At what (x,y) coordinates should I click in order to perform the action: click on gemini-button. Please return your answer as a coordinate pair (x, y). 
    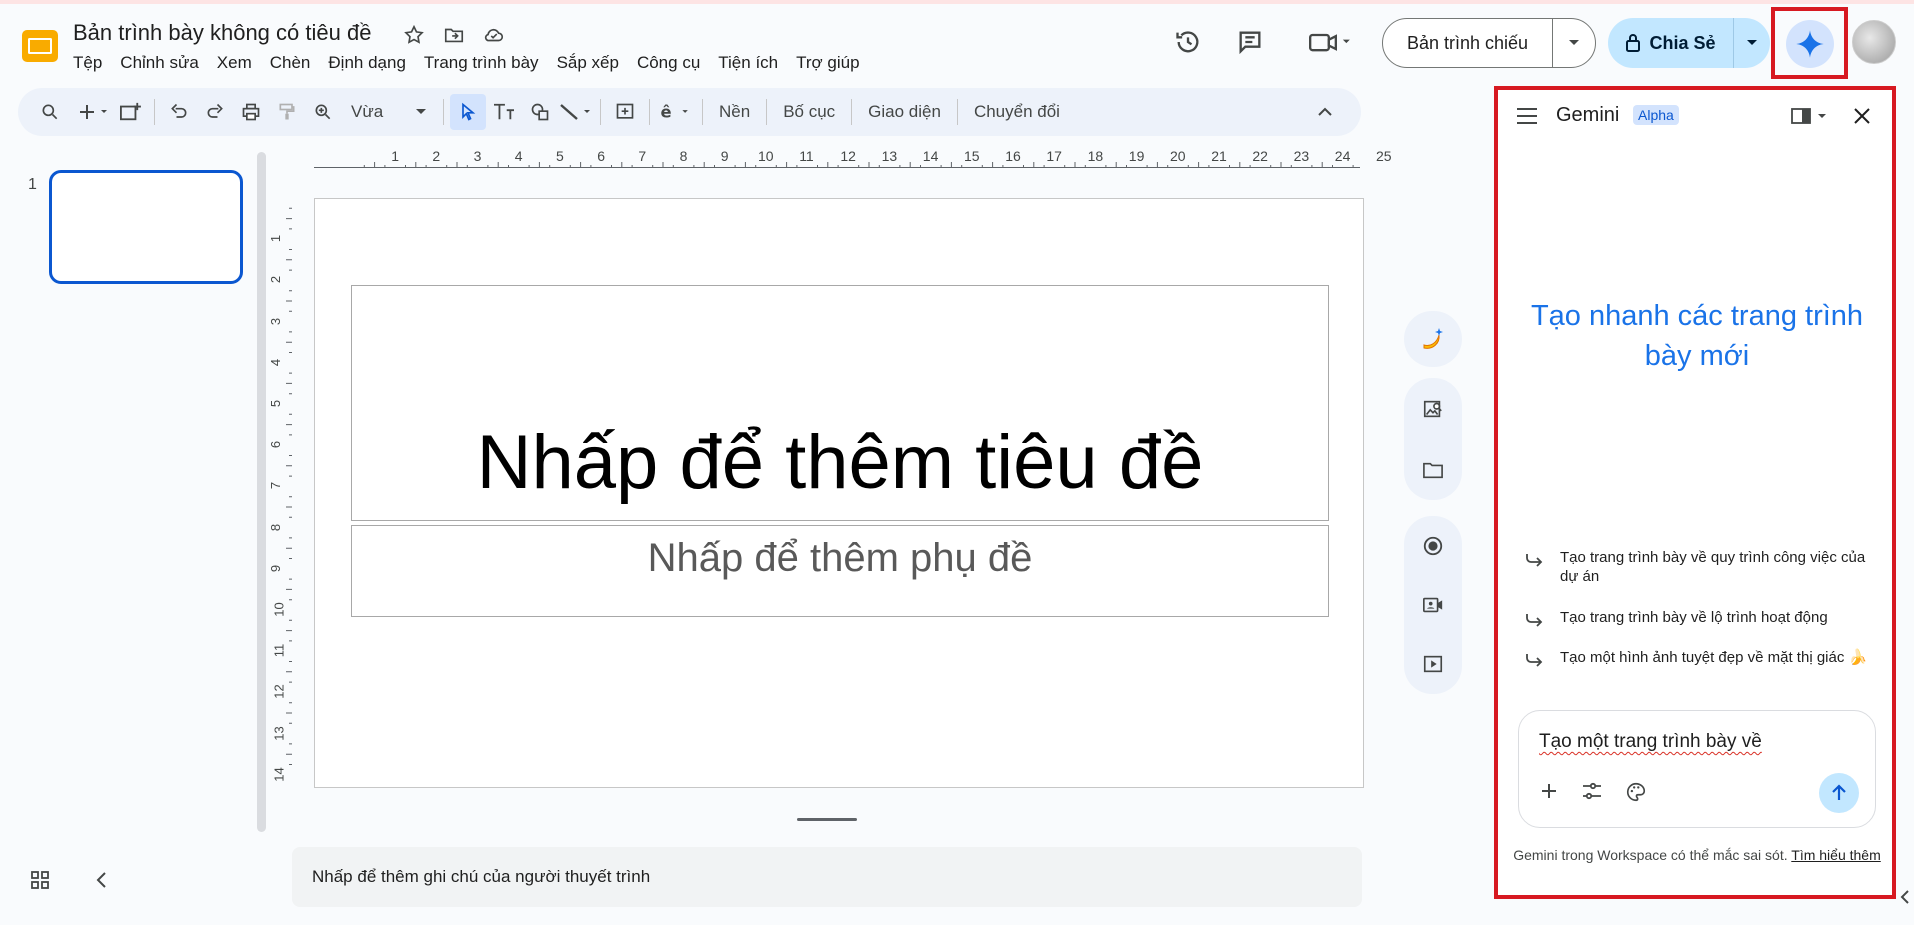
    Looking at the image, I should click on (1810, 44).